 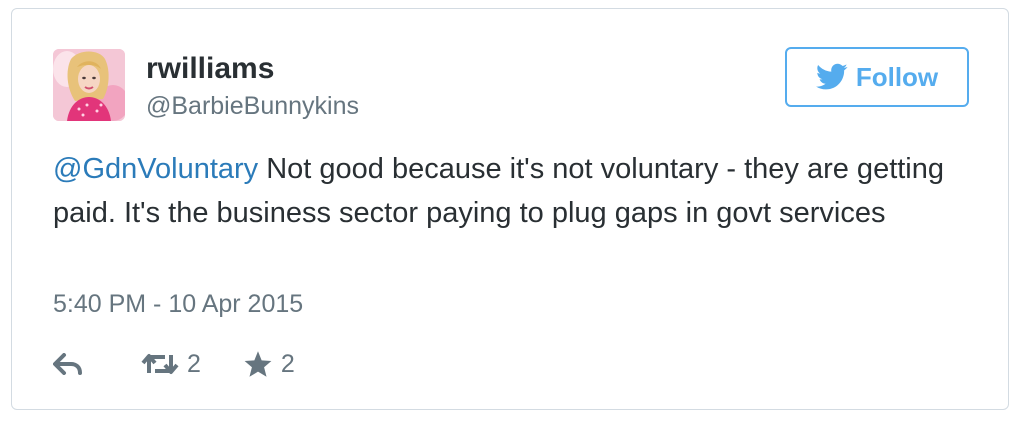 I want to click on tweet-timestamp: 5:40 PM - 10 Apr 2015, so click(x=178, y=304).